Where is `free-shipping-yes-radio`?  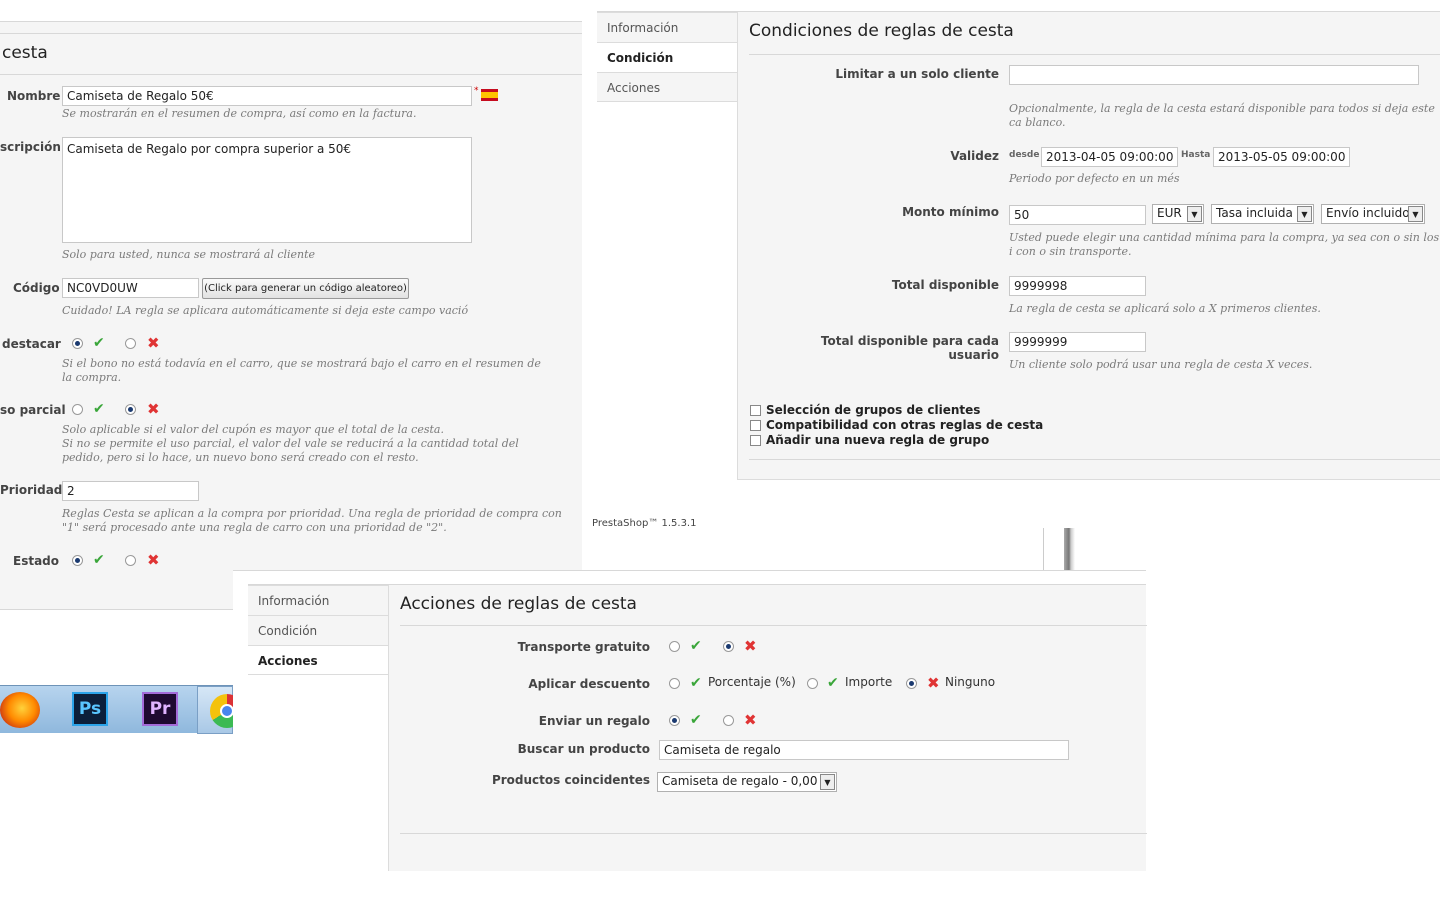 free-shipping-yes-radio is located at coordinates (674, 646).